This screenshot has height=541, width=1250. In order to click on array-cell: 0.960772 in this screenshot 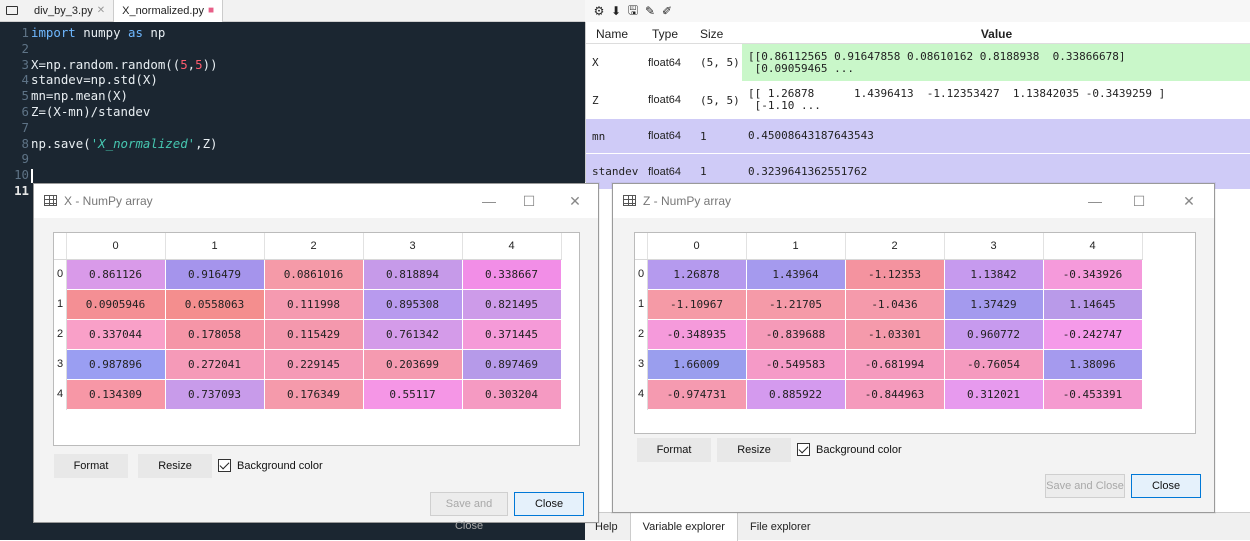, I will do `click(993, 334)`.